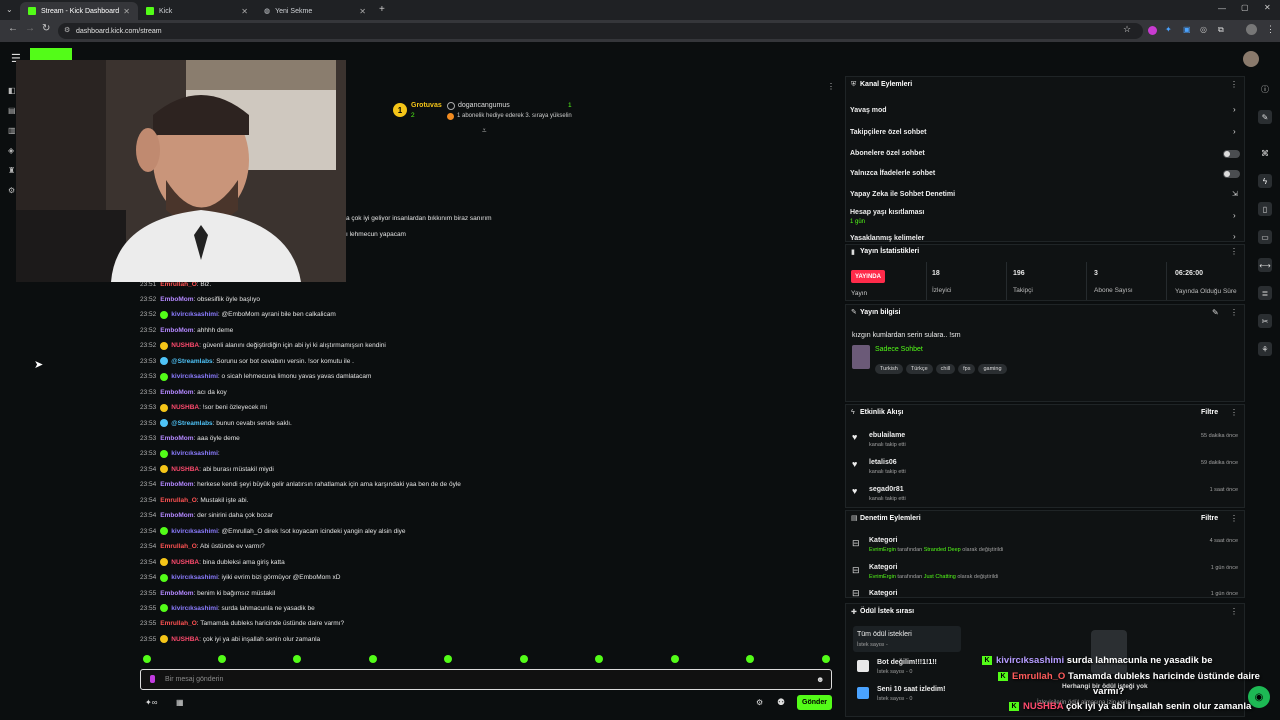  What do you see at coordinates (1168, 29) in the screenshot?
I see `extension-icon: ✦` at bounding box center [1168, 29].